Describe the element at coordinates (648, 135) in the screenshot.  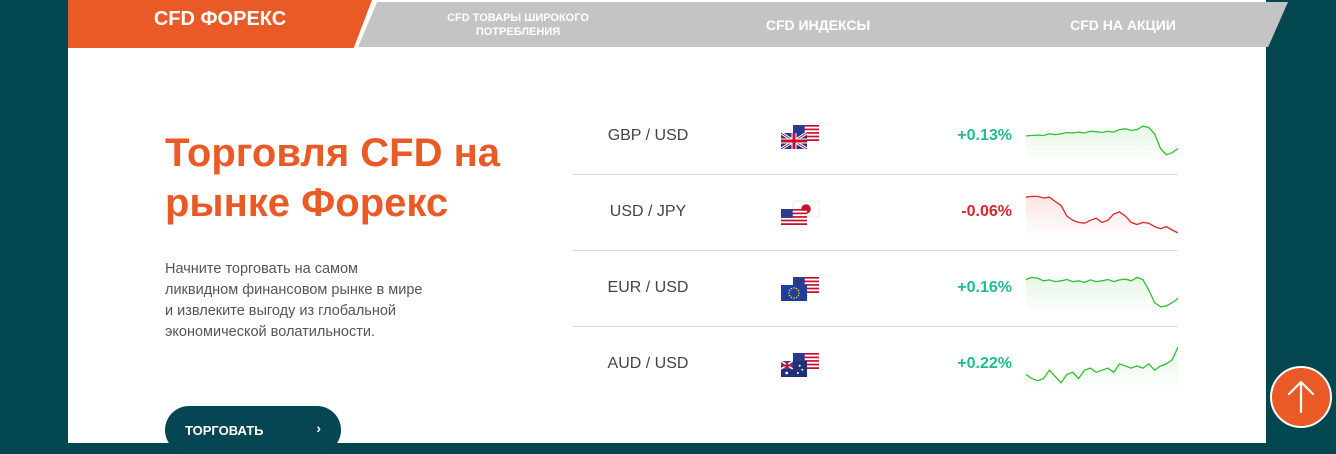
I see `currency-pair: GBP / USD` at that location.